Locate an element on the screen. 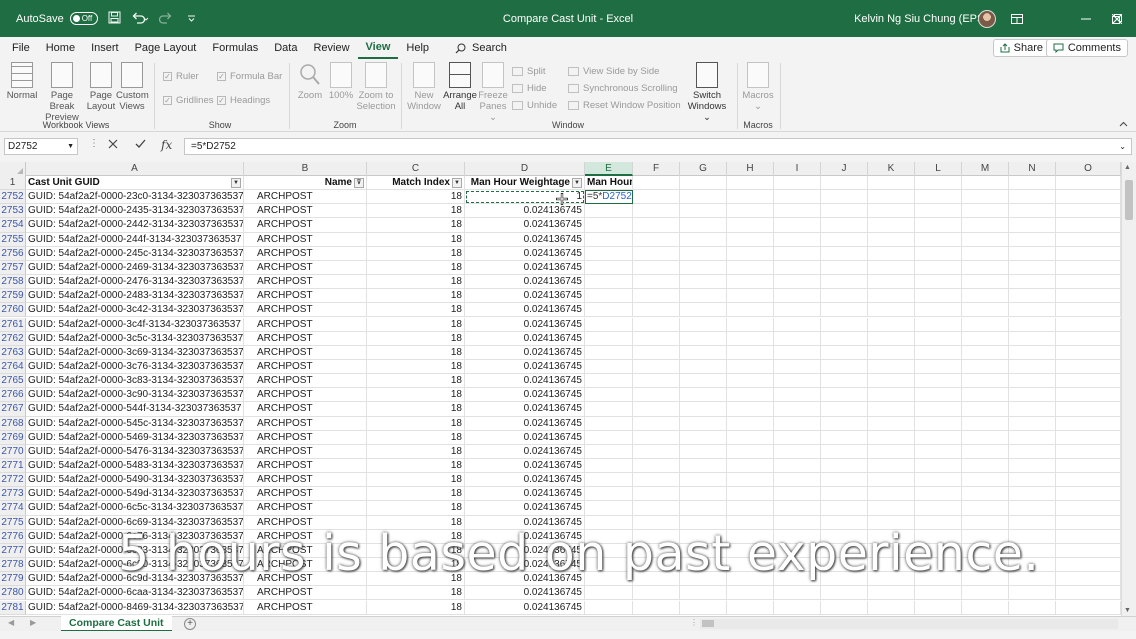  row-number: 2774 is located at coordinates (13, 508).